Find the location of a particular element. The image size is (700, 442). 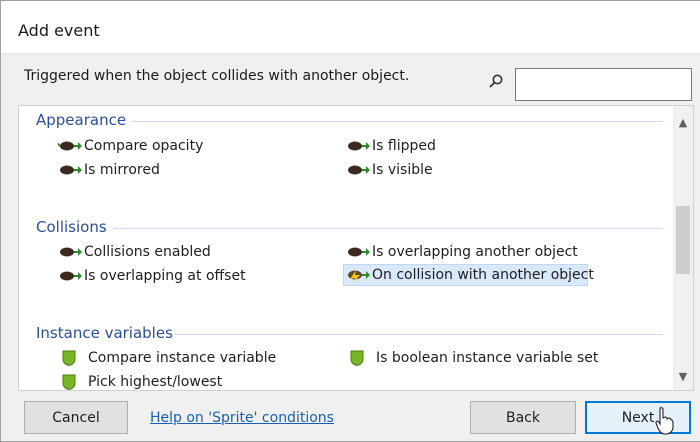

group-title-collisions: Collisions is located at coordinates (71, 227).